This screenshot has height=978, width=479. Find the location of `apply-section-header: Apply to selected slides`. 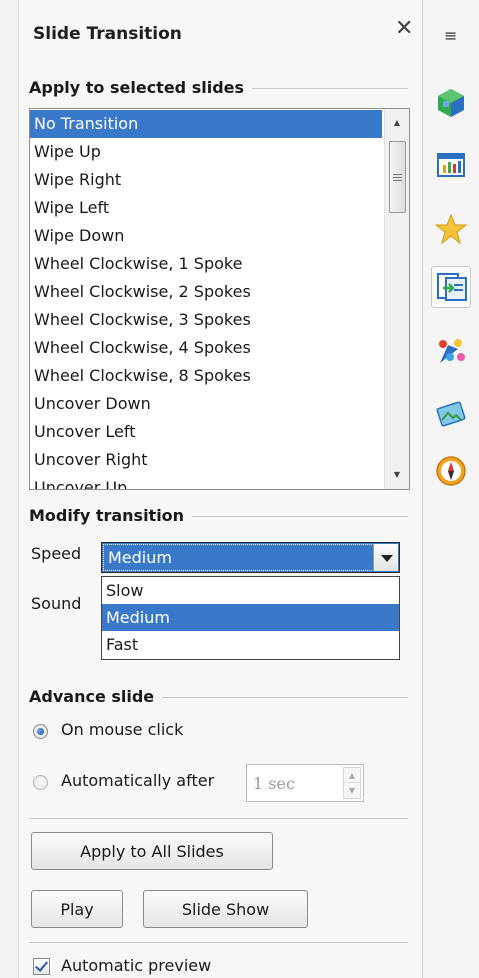

apply-section-header: Apply to selected slides is located at coordinates (218, 87).